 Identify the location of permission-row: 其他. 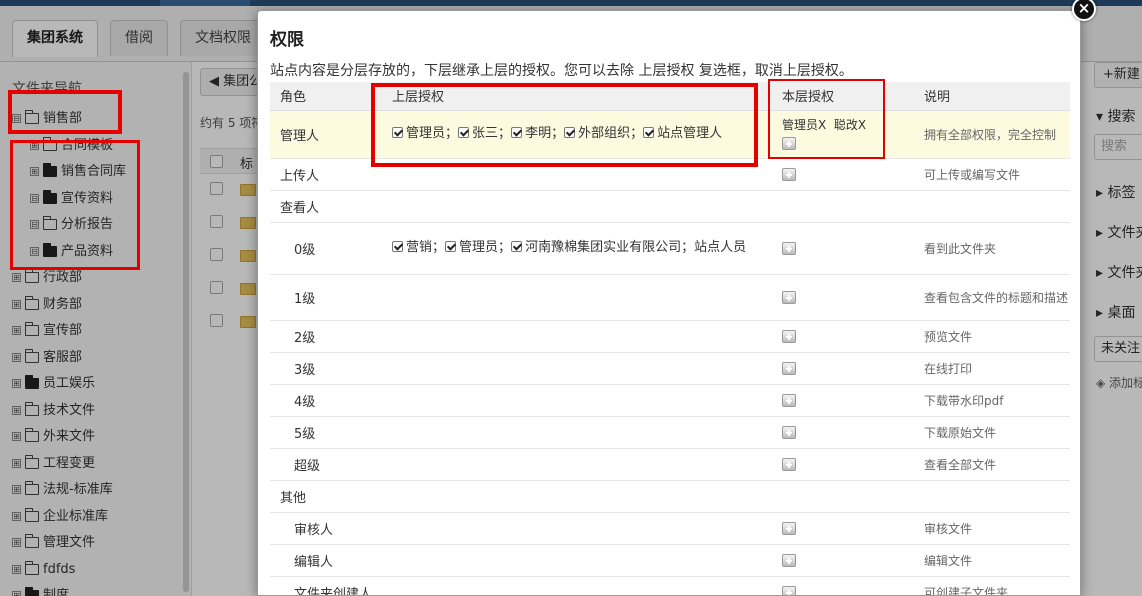
(670, 496).